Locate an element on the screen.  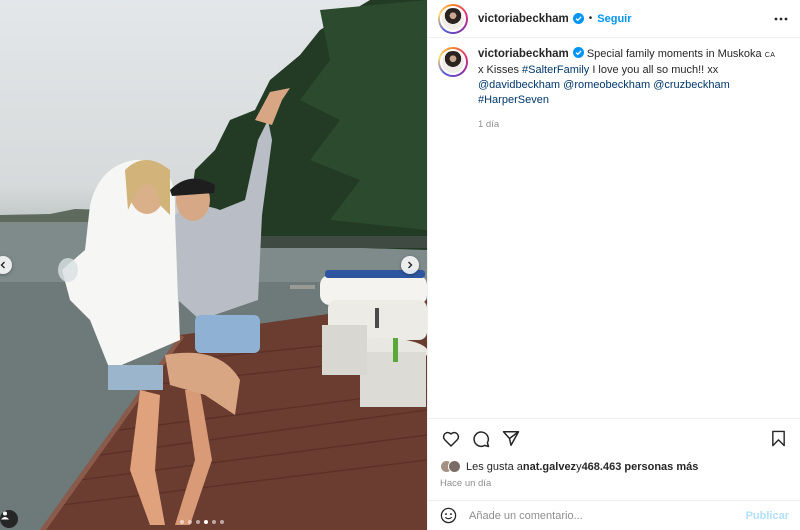
flag-ca: CA is located at coordinates (770, 55).